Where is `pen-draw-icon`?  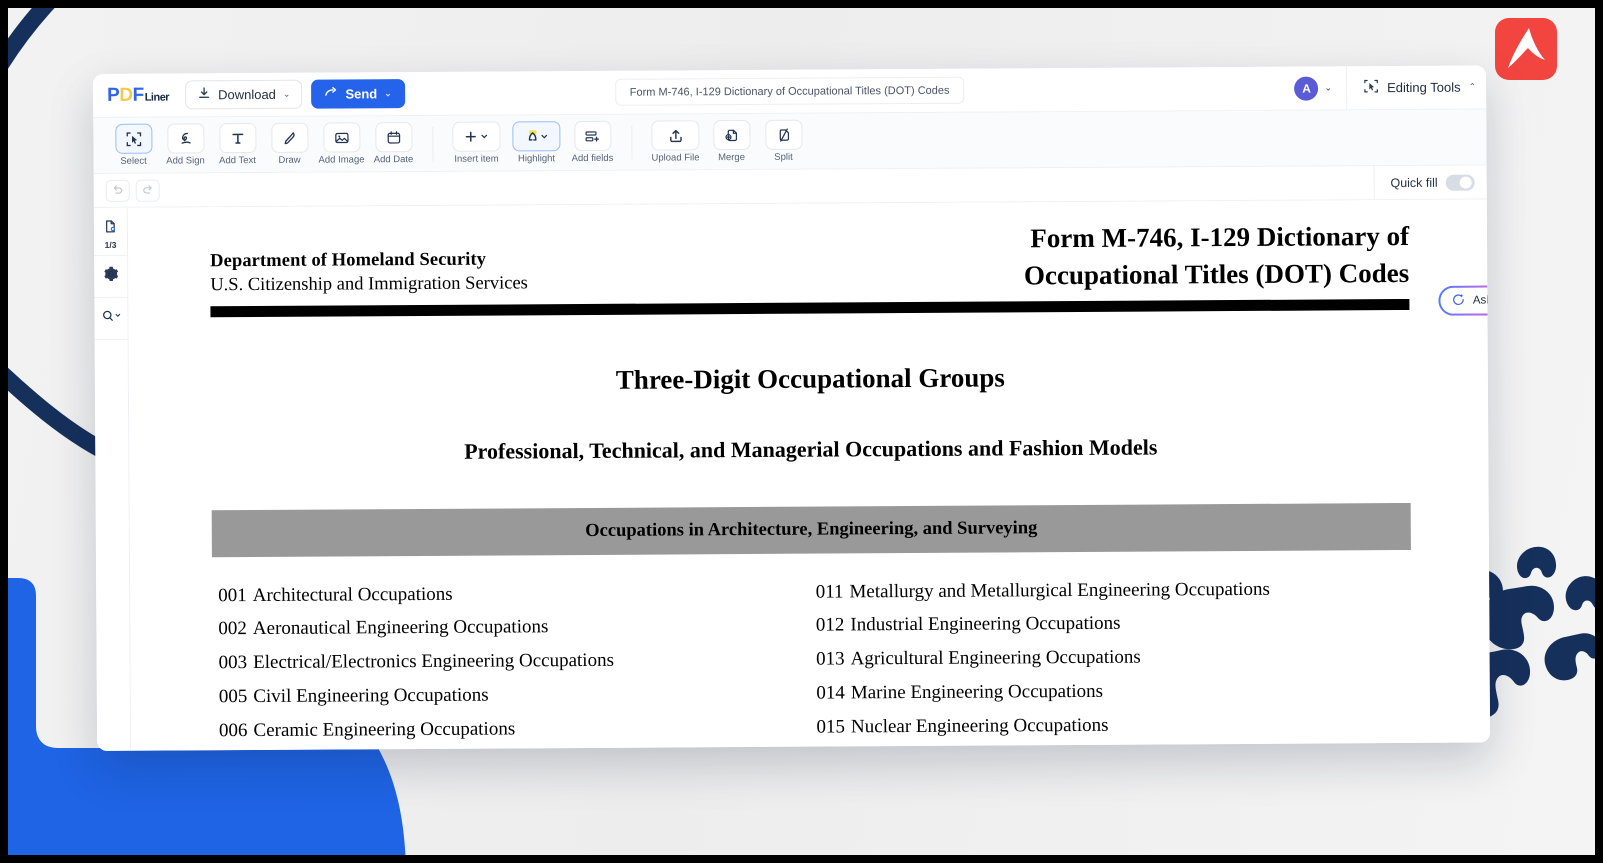
pen-draw-icon is located at coordinates (289, 137).